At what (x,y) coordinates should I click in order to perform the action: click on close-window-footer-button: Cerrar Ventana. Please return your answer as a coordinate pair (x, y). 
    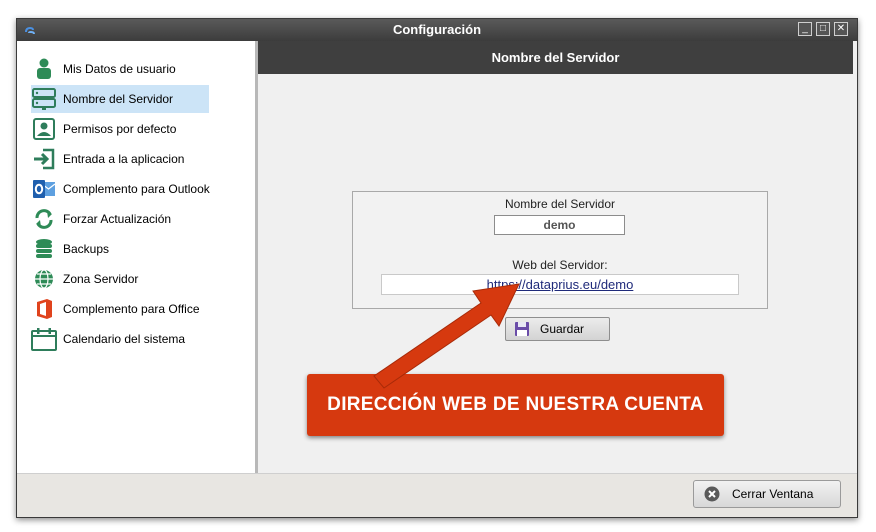
    Looking at the image, I should click on (767, 494).